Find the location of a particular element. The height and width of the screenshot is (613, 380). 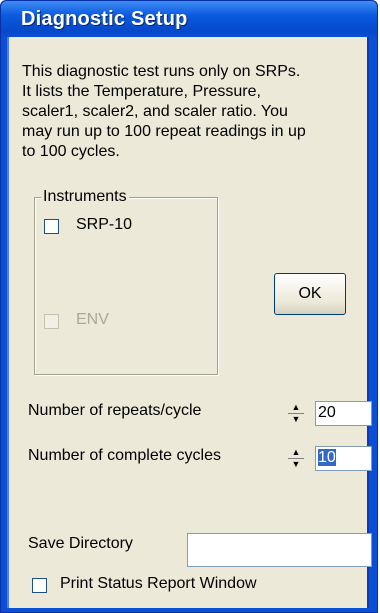

print-status-checkbox is located at coordinates (39, 585).